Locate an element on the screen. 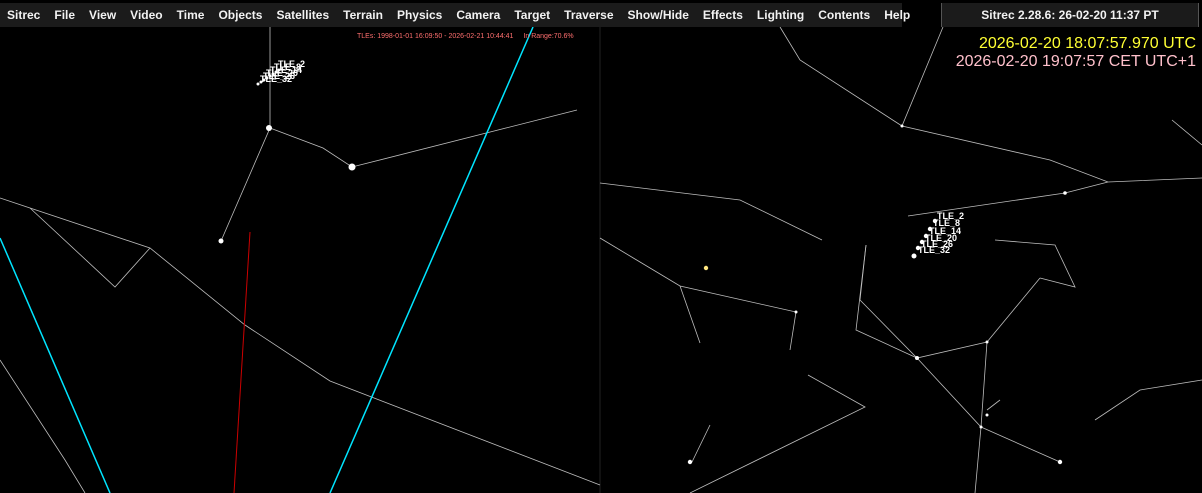  menu-view: View is located at coordinates (102, 15).